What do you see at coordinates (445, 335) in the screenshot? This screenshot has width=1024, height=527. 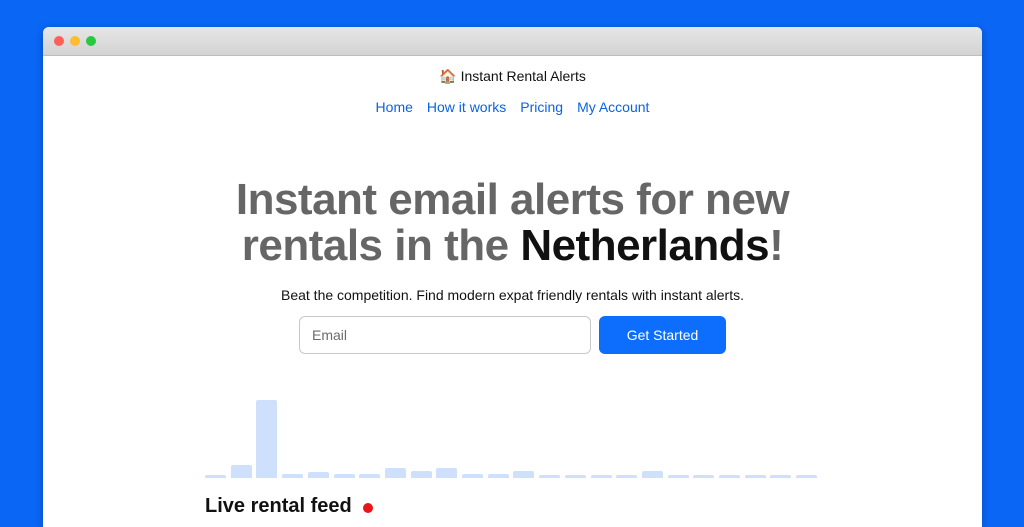 I see `email-input` at bounding box center [445, 335].